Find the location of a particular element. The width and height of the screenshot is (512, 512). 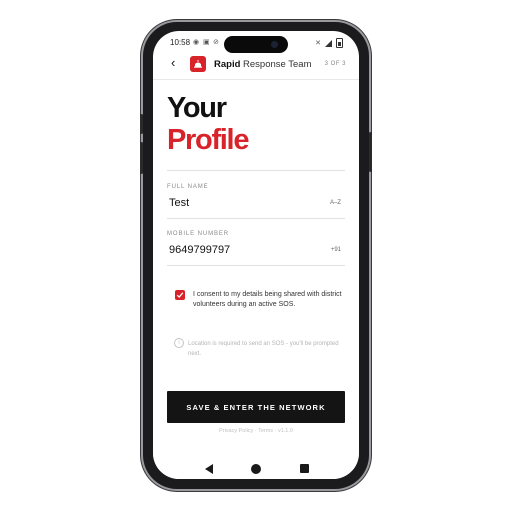

full-name-field: Test is located at coordinates (179, 203).